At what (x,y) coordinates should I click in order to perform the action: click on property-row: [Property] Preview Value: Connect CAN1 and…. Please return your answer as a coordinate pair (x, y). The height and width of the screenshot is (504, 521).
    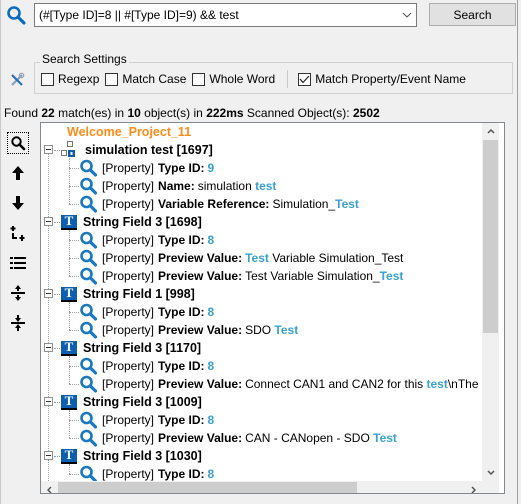
    Looking at the image, I should click on (280, 384).